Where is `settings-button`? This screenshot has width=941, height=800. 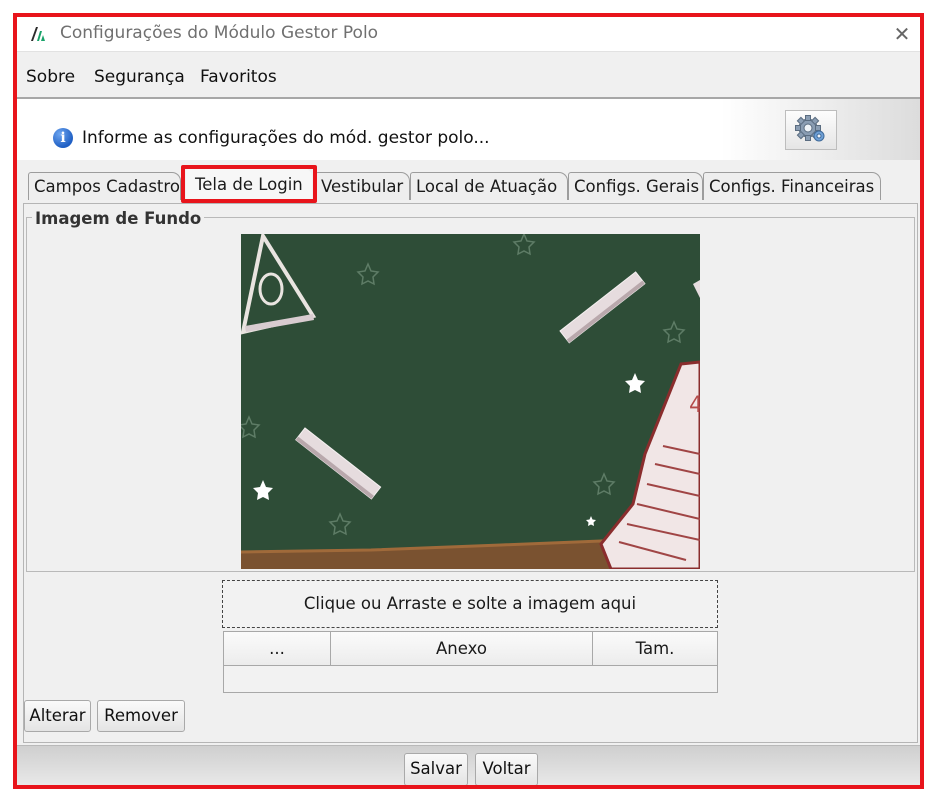 settings-button is located at coordinates (811, 130).